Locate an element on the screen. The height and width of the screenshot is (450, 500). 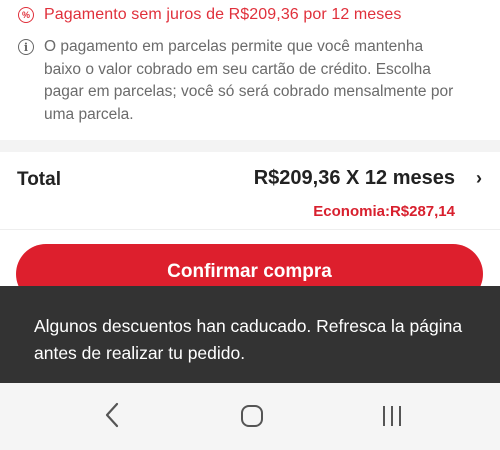
total-value: R$209,36 X 12 meses is located at coordinates (354, 178).